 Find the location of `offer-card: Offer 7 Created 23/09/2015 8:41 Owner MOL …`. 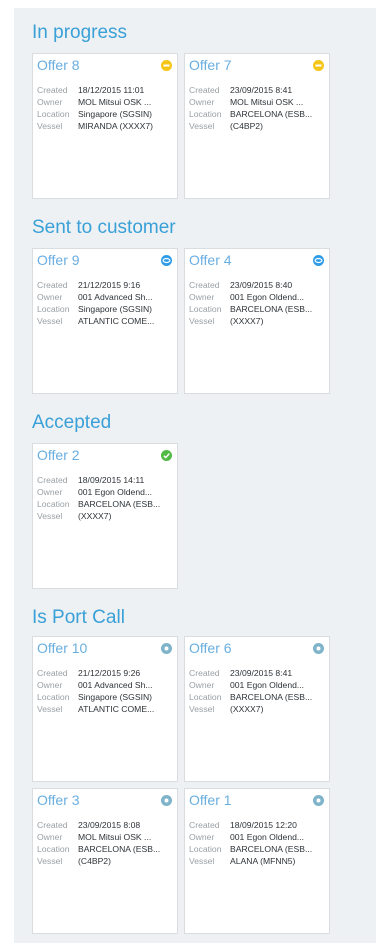

offer-card: Offer 7 Created 23/09/2015 8:41 Owner MOL … is located at coordinates (257, 126).